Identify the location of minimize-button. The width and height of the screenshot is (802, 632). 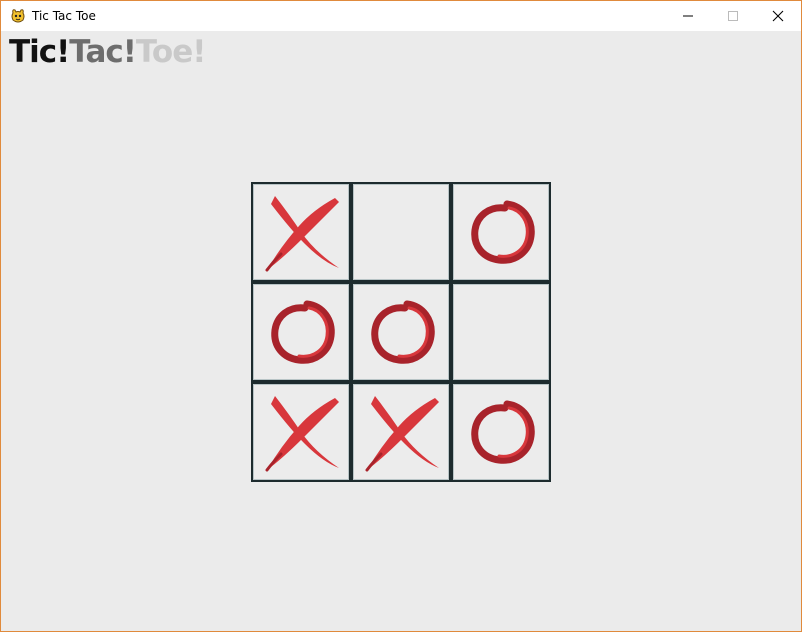
(688, 16).